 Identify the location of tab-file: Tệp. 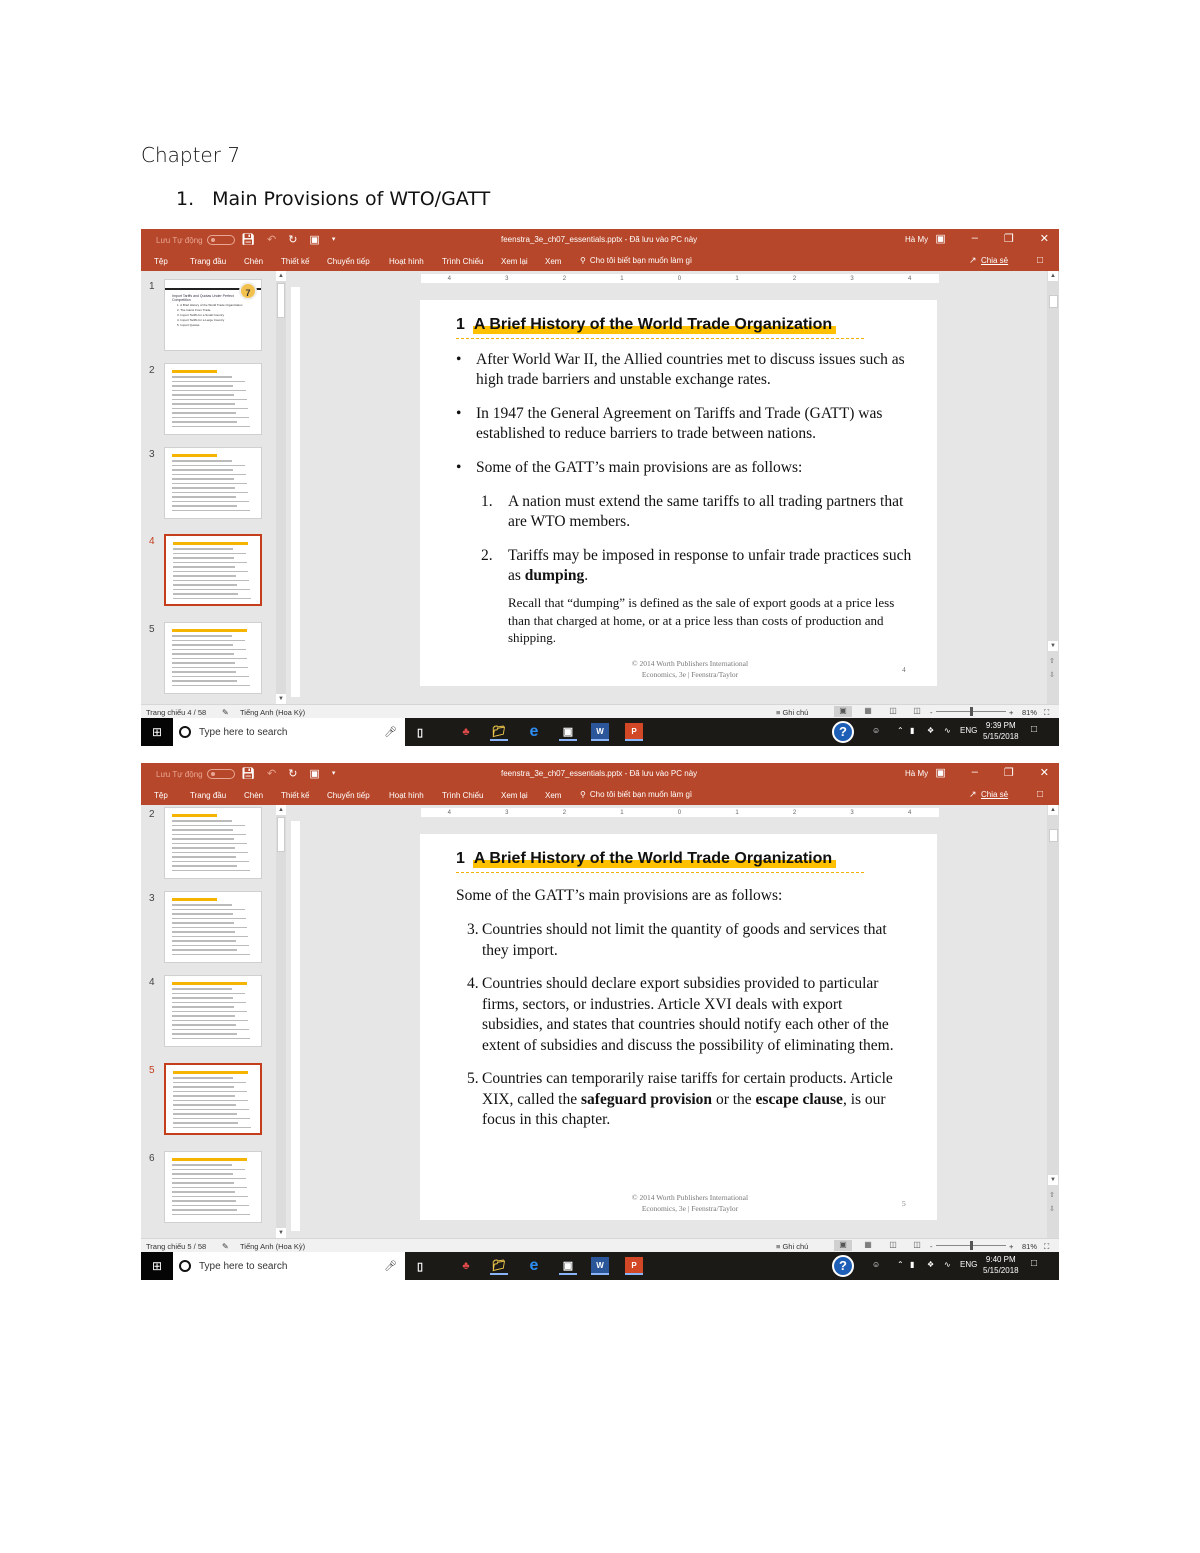
(161, 795).